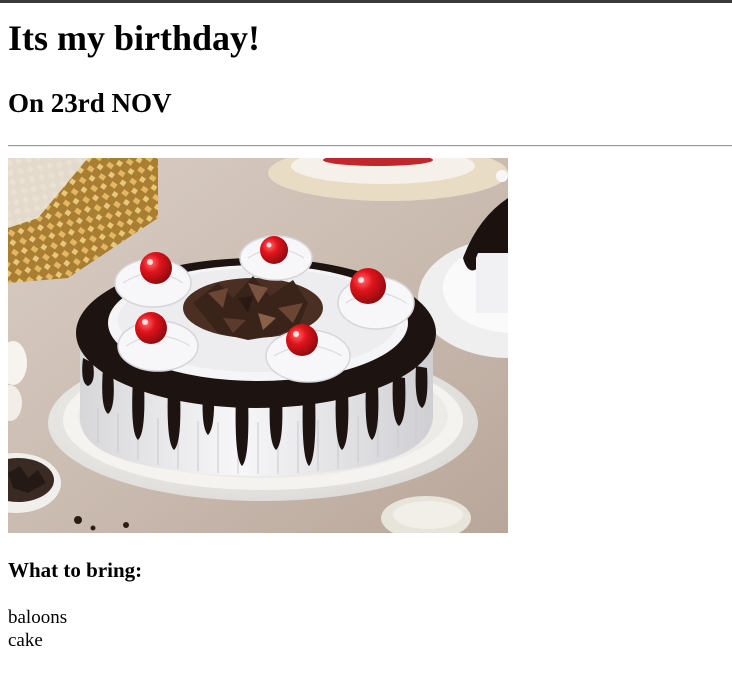  What do you see at coordinates (90, 103) in the screenshot?
I see `date-heading: On 23rd NOV` at bounding box center [90, 103].